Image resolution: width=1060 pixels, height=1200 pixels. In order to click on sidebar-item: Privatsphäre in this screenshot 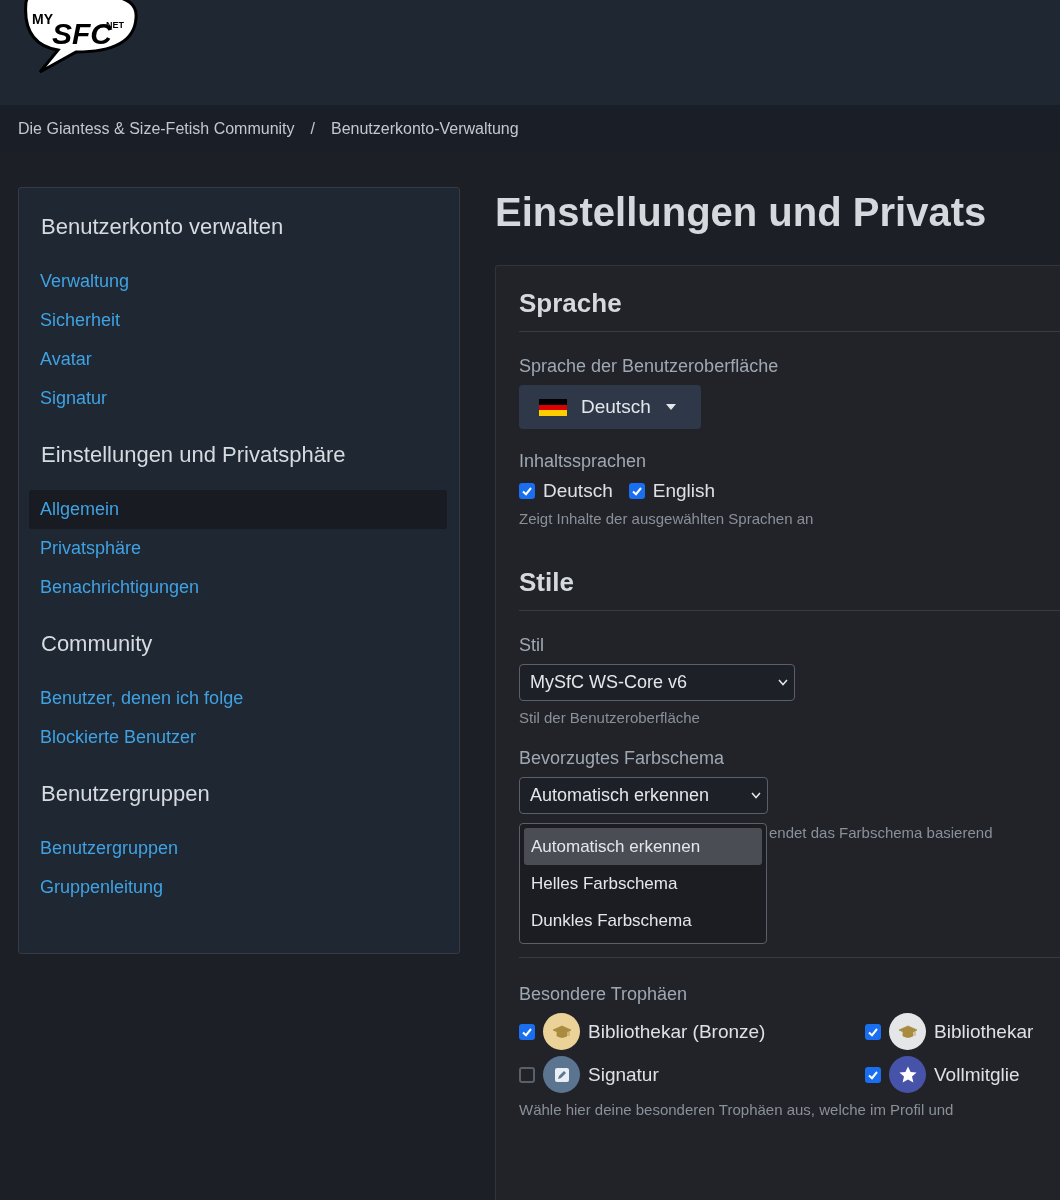, I will do `click(238, 548)`.